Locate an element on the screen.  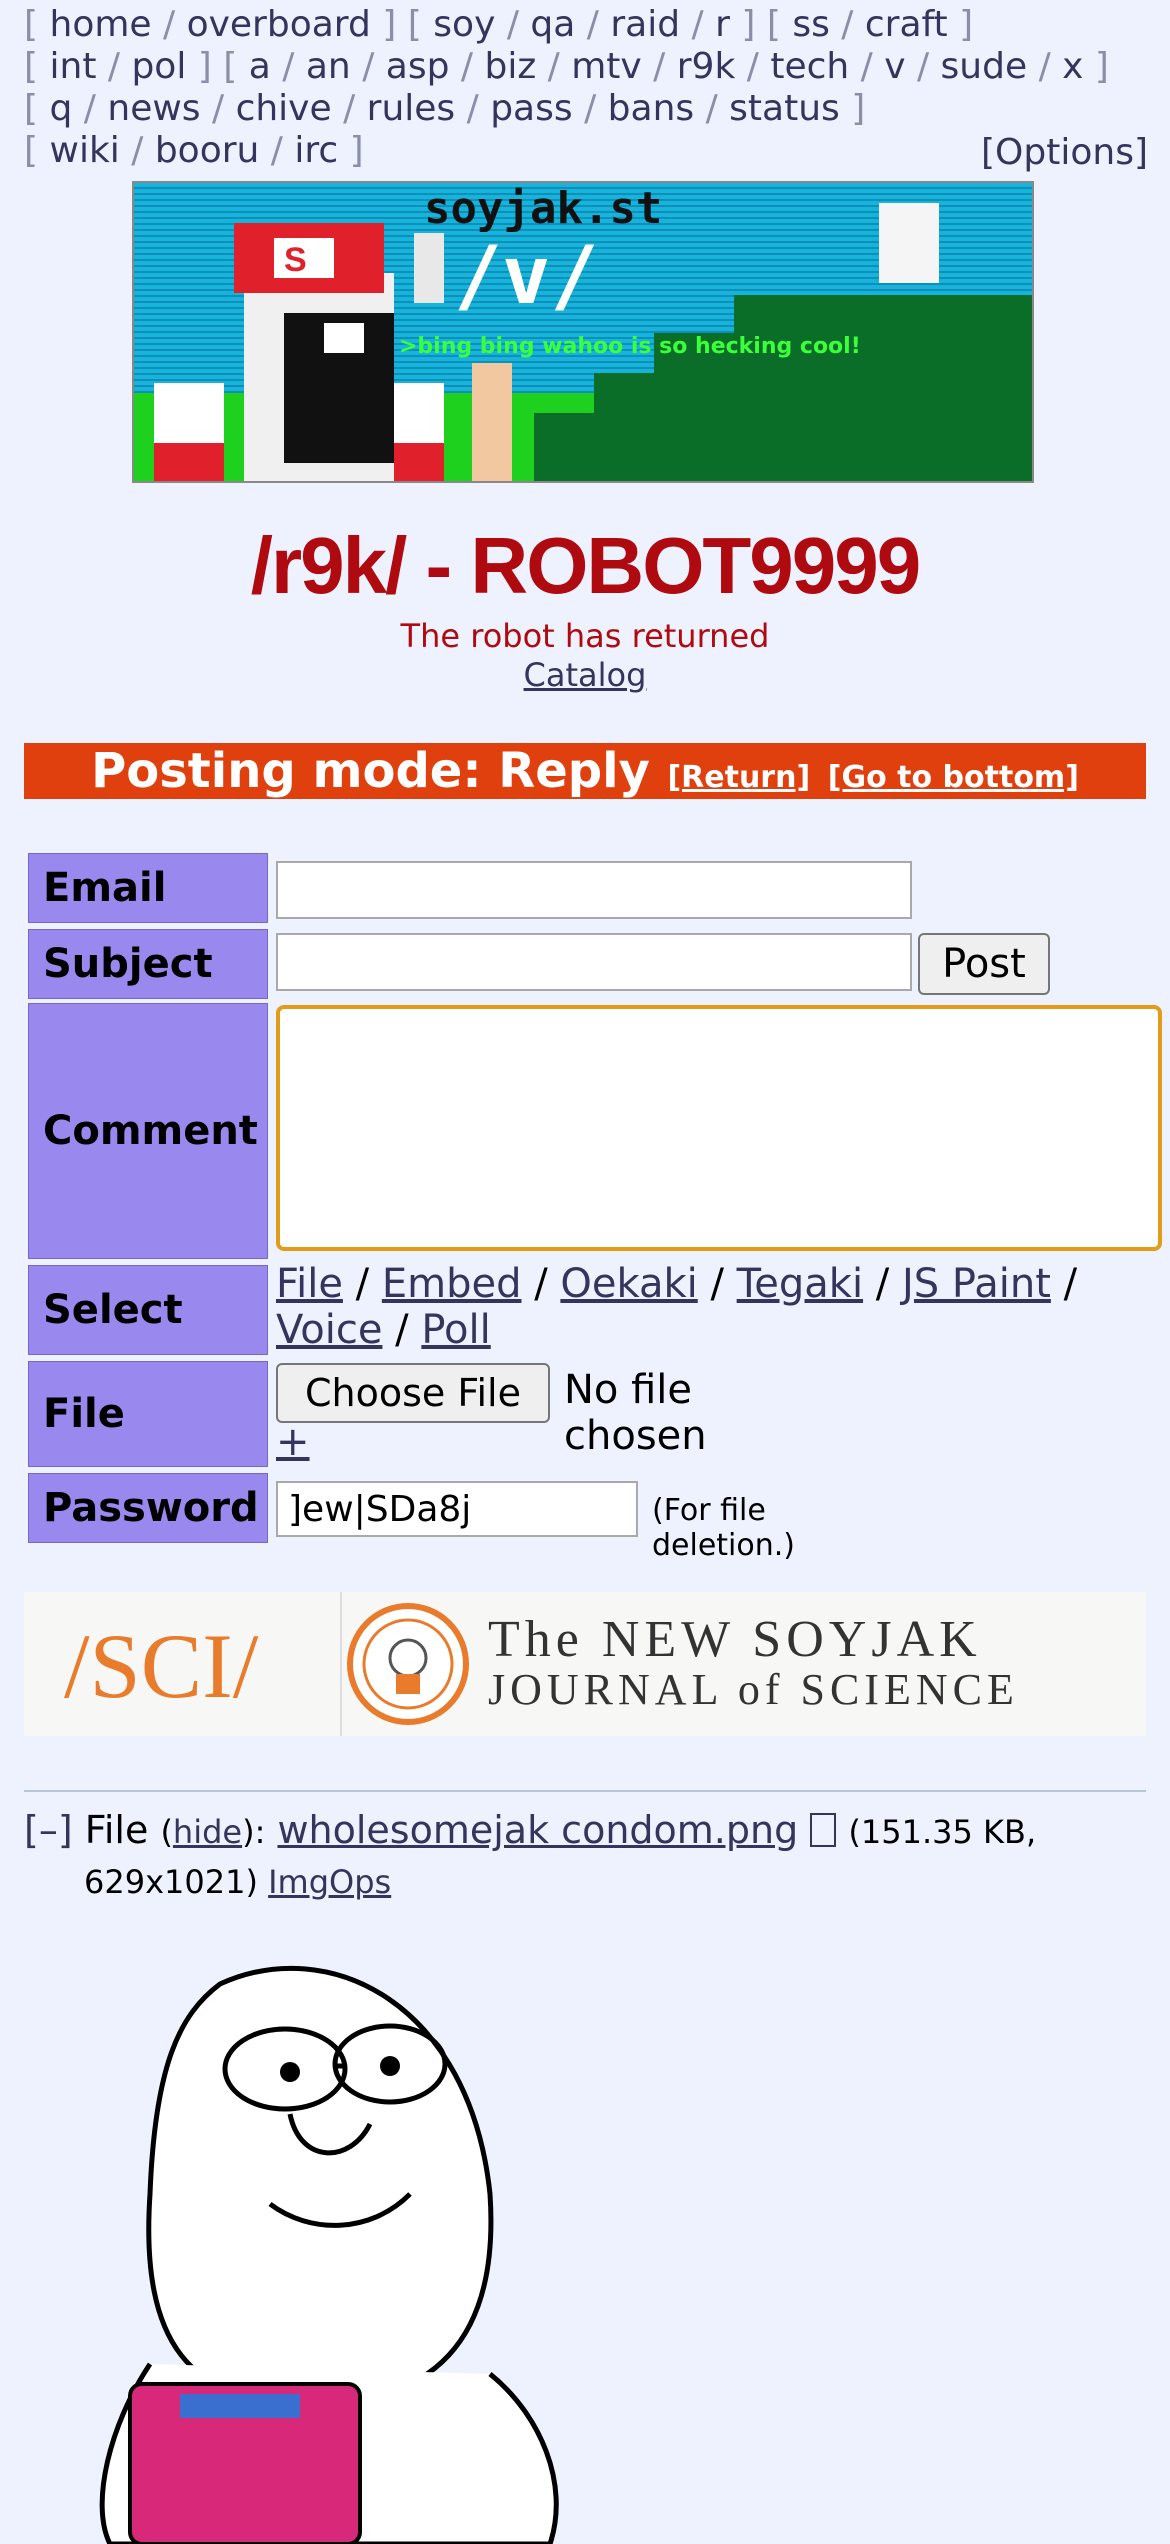
nav-link-q: q is located at coordinates (61, 108).